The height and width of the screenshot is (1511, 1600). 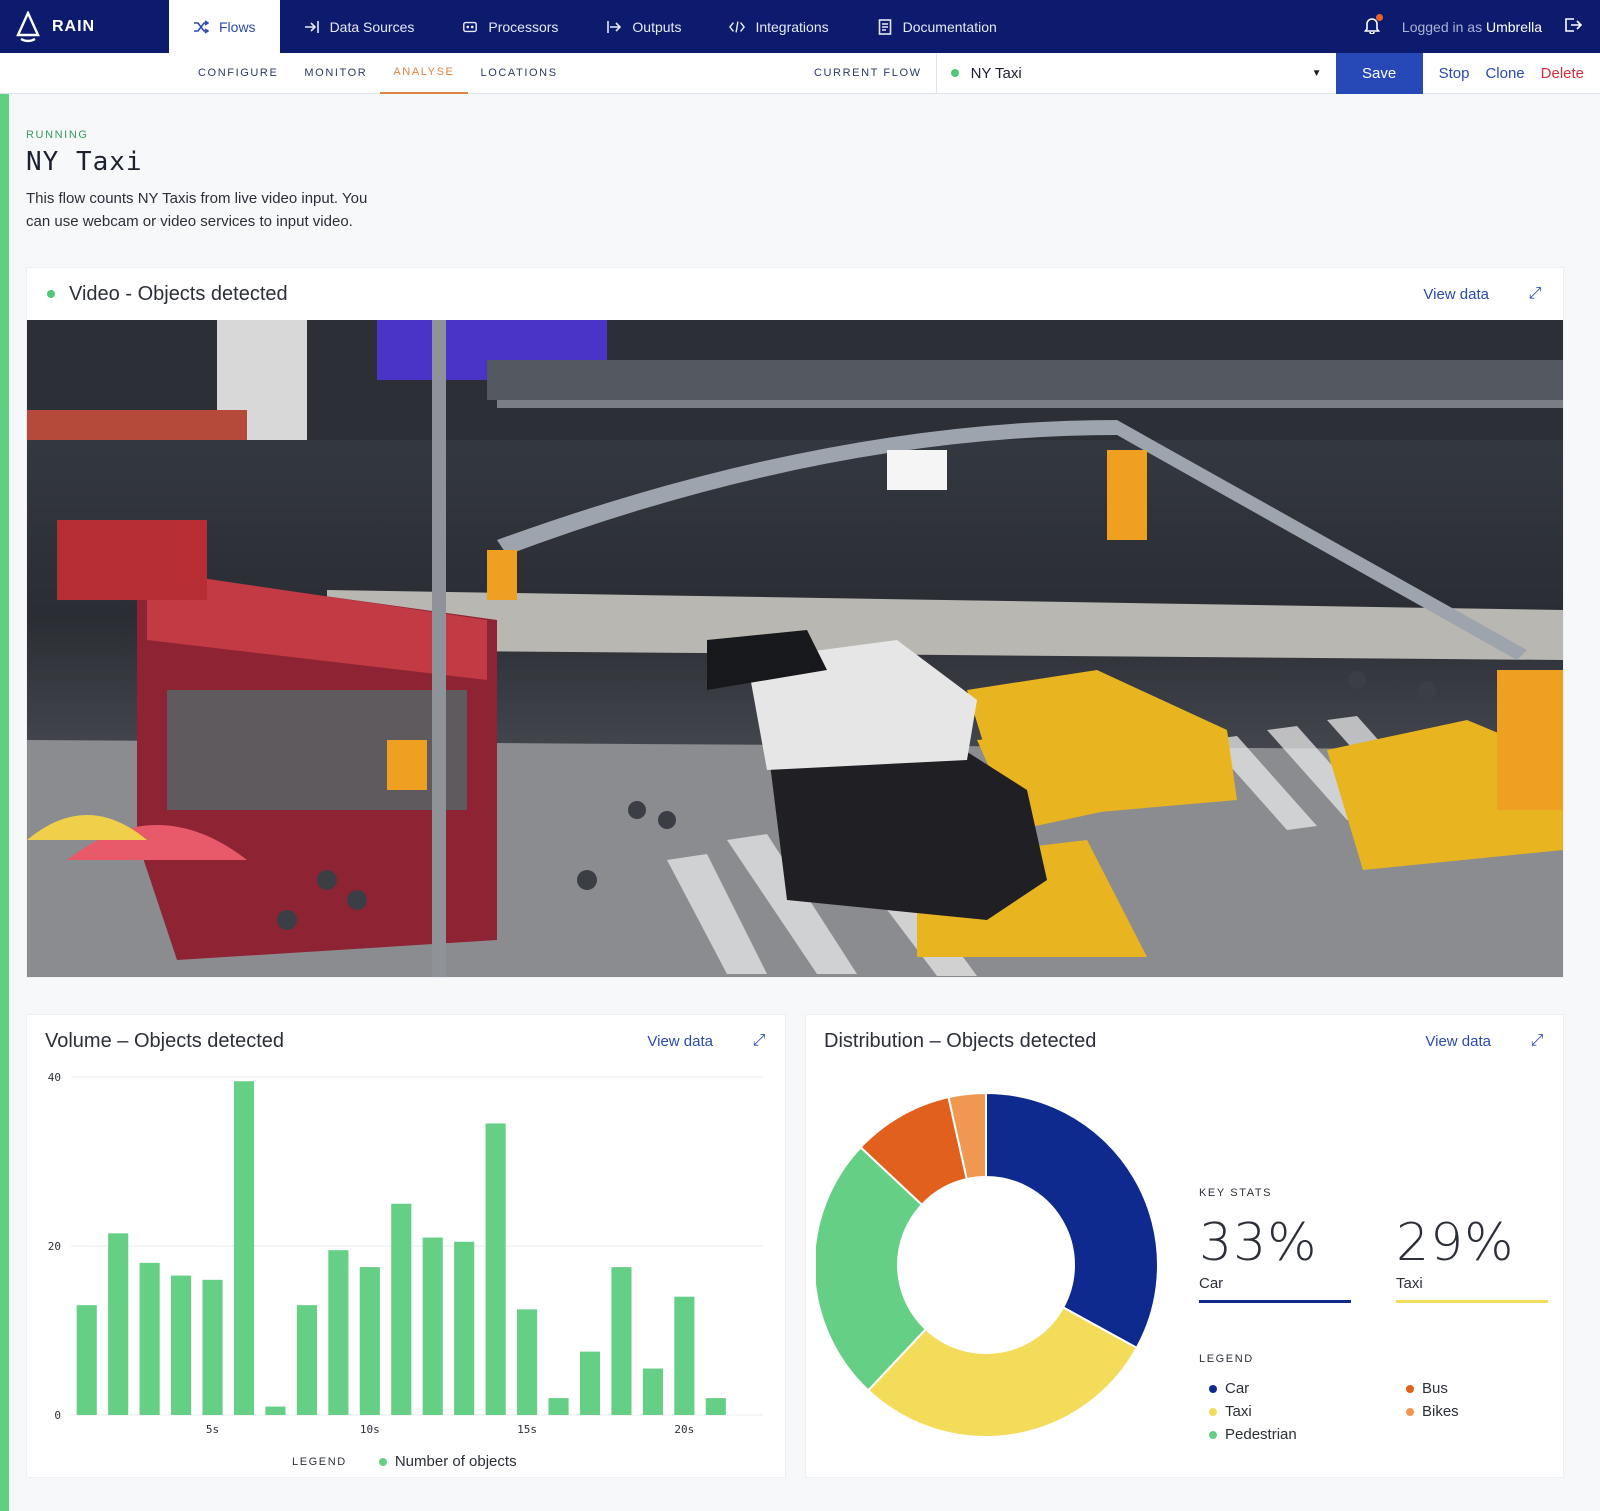 What do you see at coordinates (1504, 73) in the screenshot?
I see `clone-button: Clone` at bounding box center [1504, 73].